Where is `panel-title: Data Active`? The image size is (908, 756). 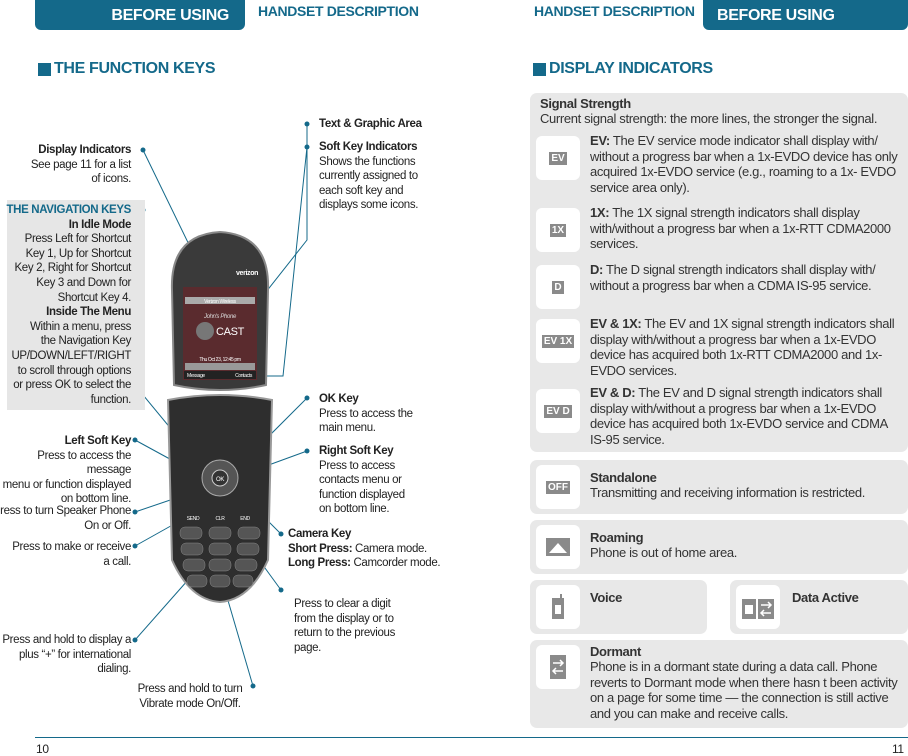 panel-title: Data Active is located at coordinates (825, 597).